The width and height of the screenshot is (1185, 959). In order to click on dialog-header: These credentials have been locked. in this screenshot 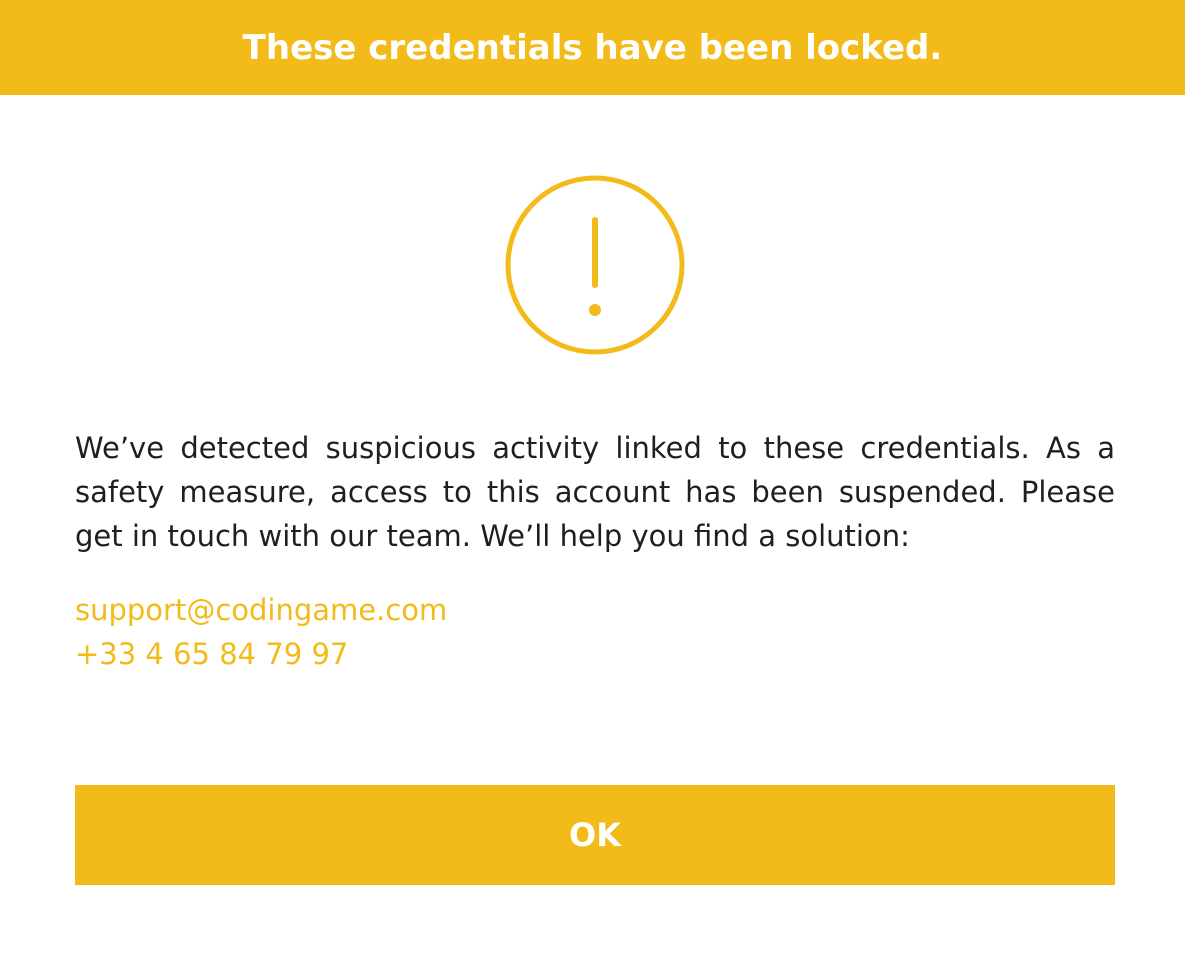, I will do `click(592, 47)`.